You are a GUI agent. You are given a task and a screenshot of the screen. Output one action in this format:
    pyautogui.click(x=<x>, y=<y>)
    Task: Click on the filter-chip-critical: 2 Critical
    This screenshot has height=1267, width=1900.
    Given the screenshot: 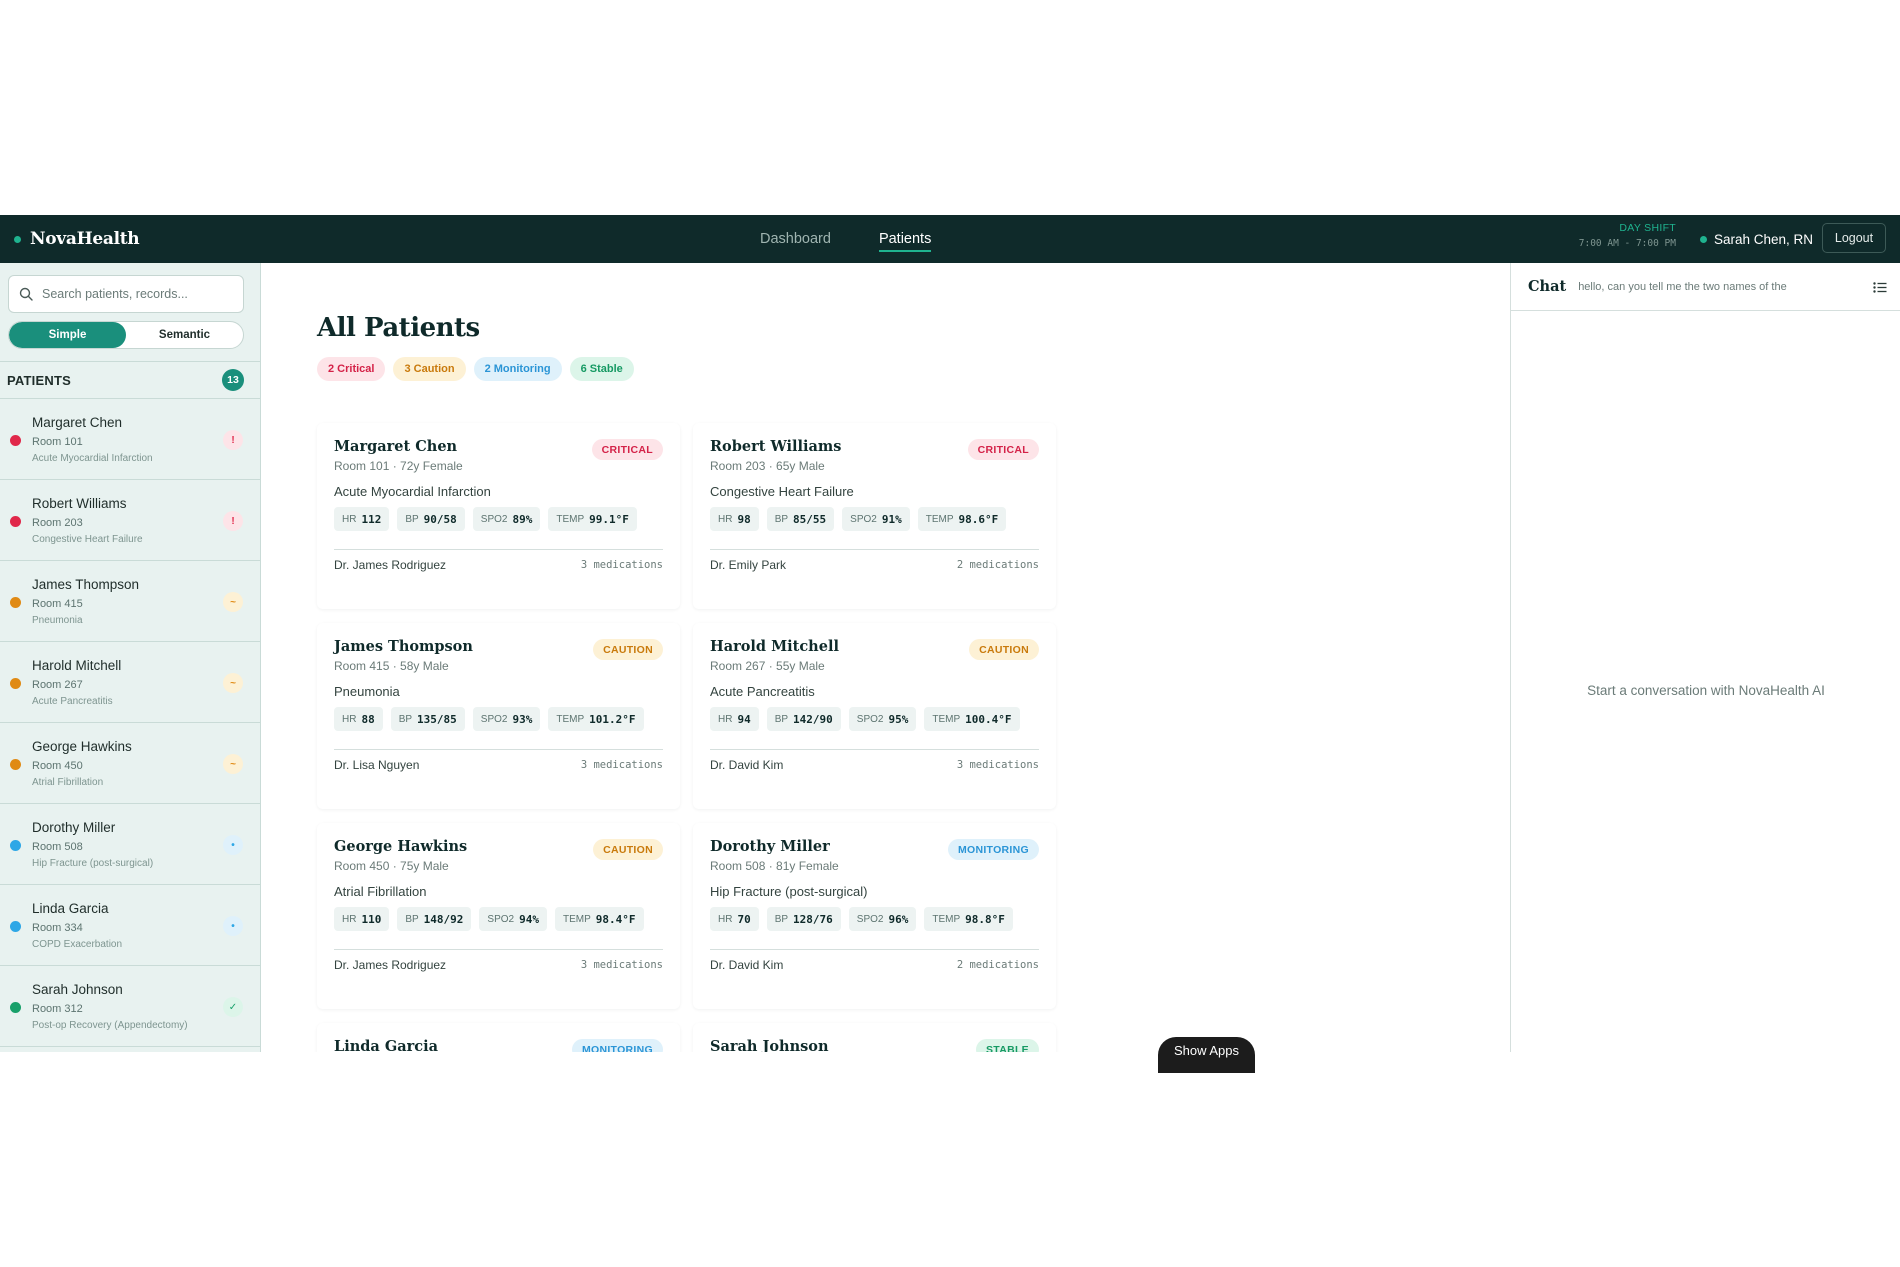 What is the action you would take?
    pyautogui.click(x=351, y=369)
    